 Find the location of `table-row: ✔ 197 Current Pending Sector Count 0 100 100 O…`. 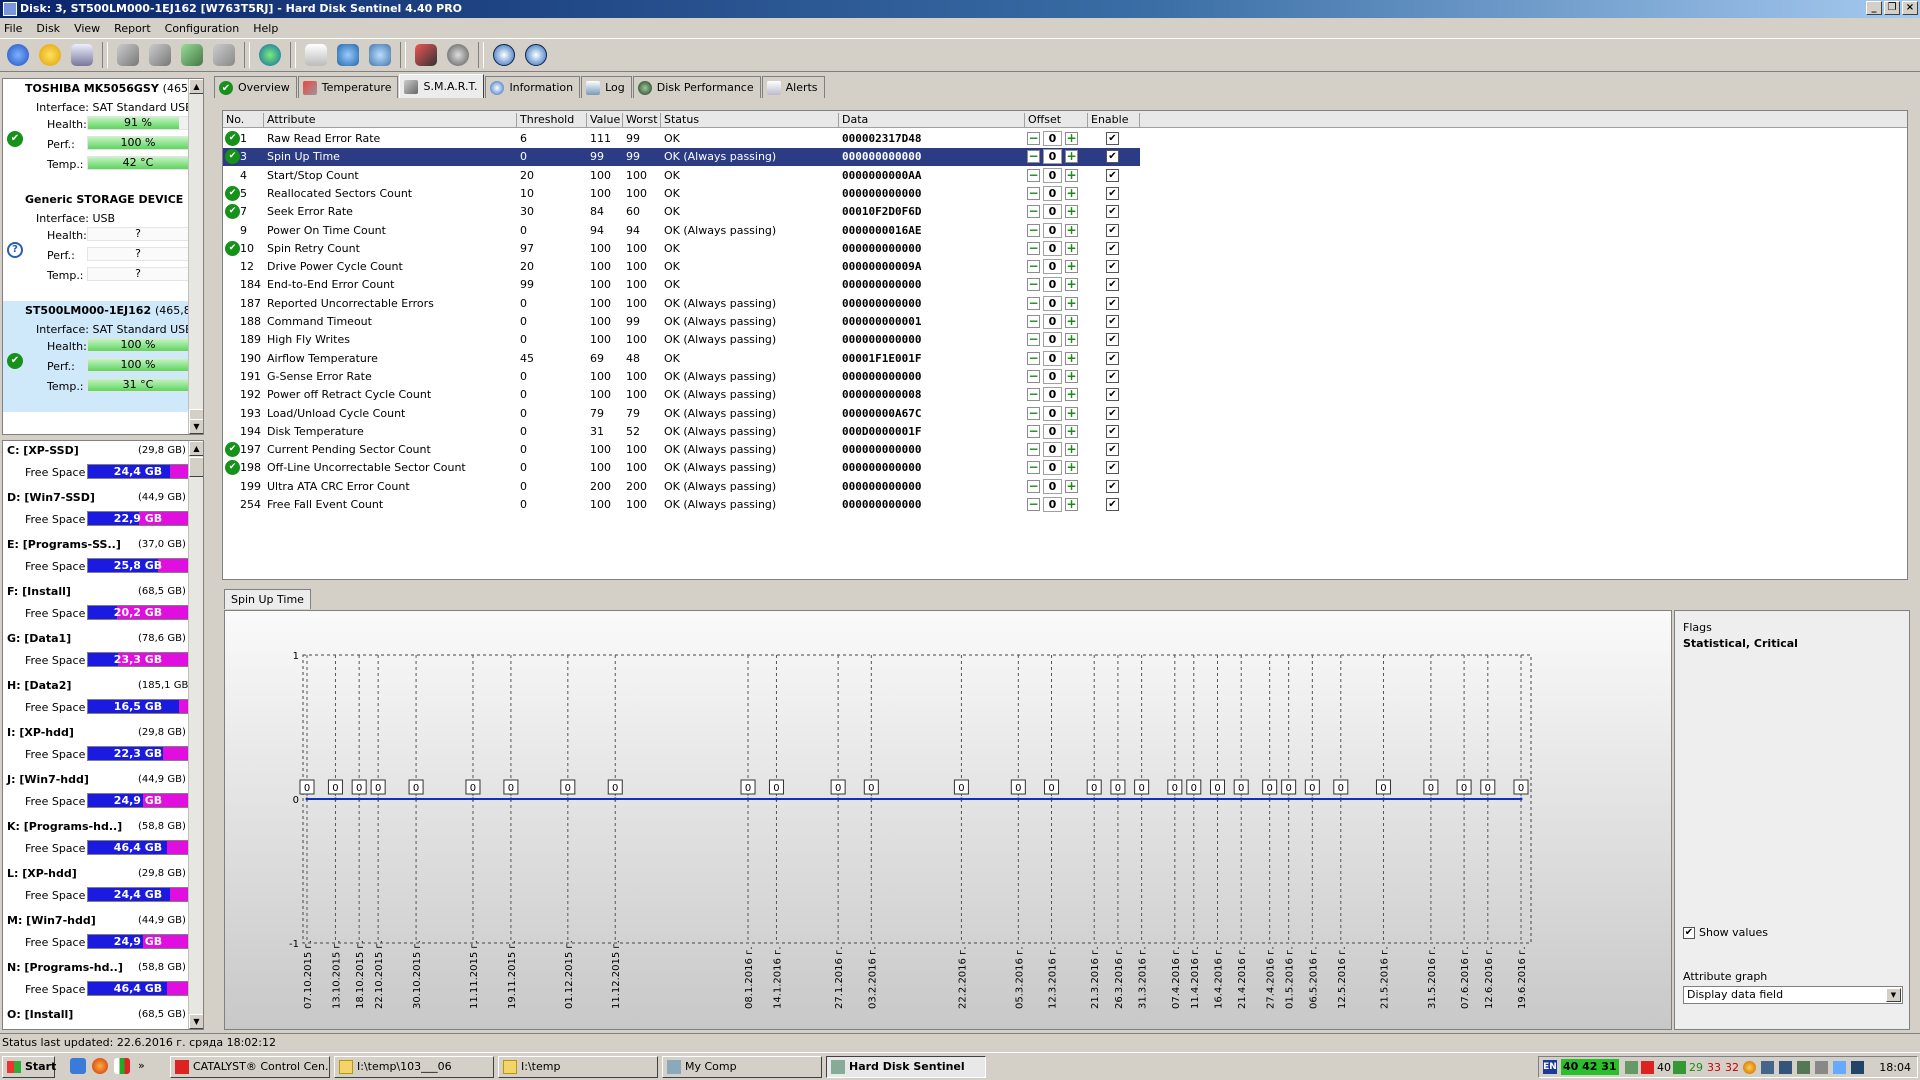

table-row: ✔ 197 Current Pending Sector Count 0 100 100 O… is located at coordinates (681, 450).